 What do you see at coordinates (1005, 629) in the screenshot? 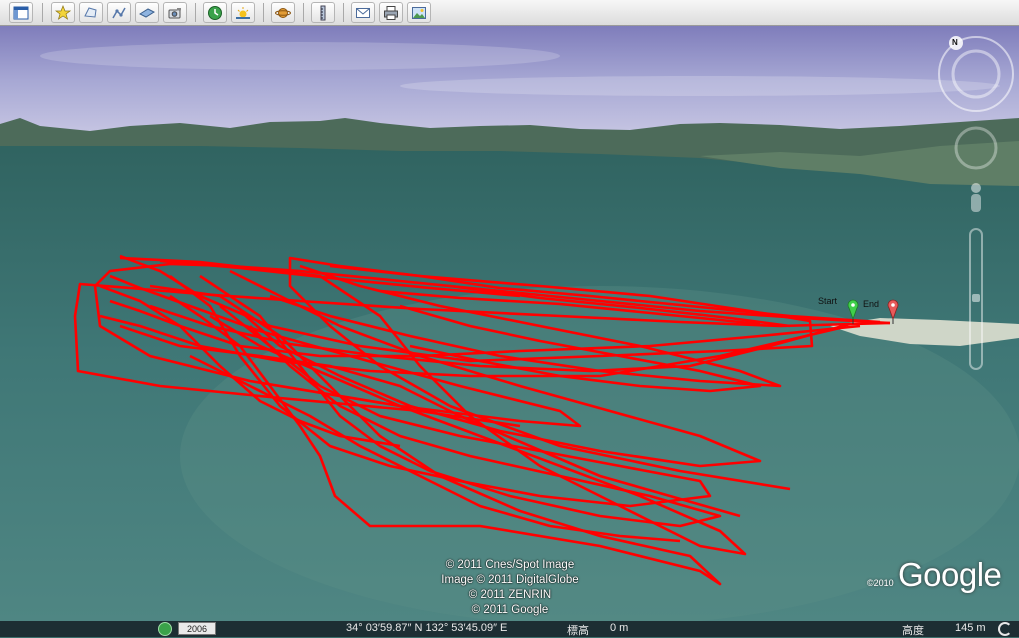
I see `streaming-progress-icon` at bounding box center [1005, 629].